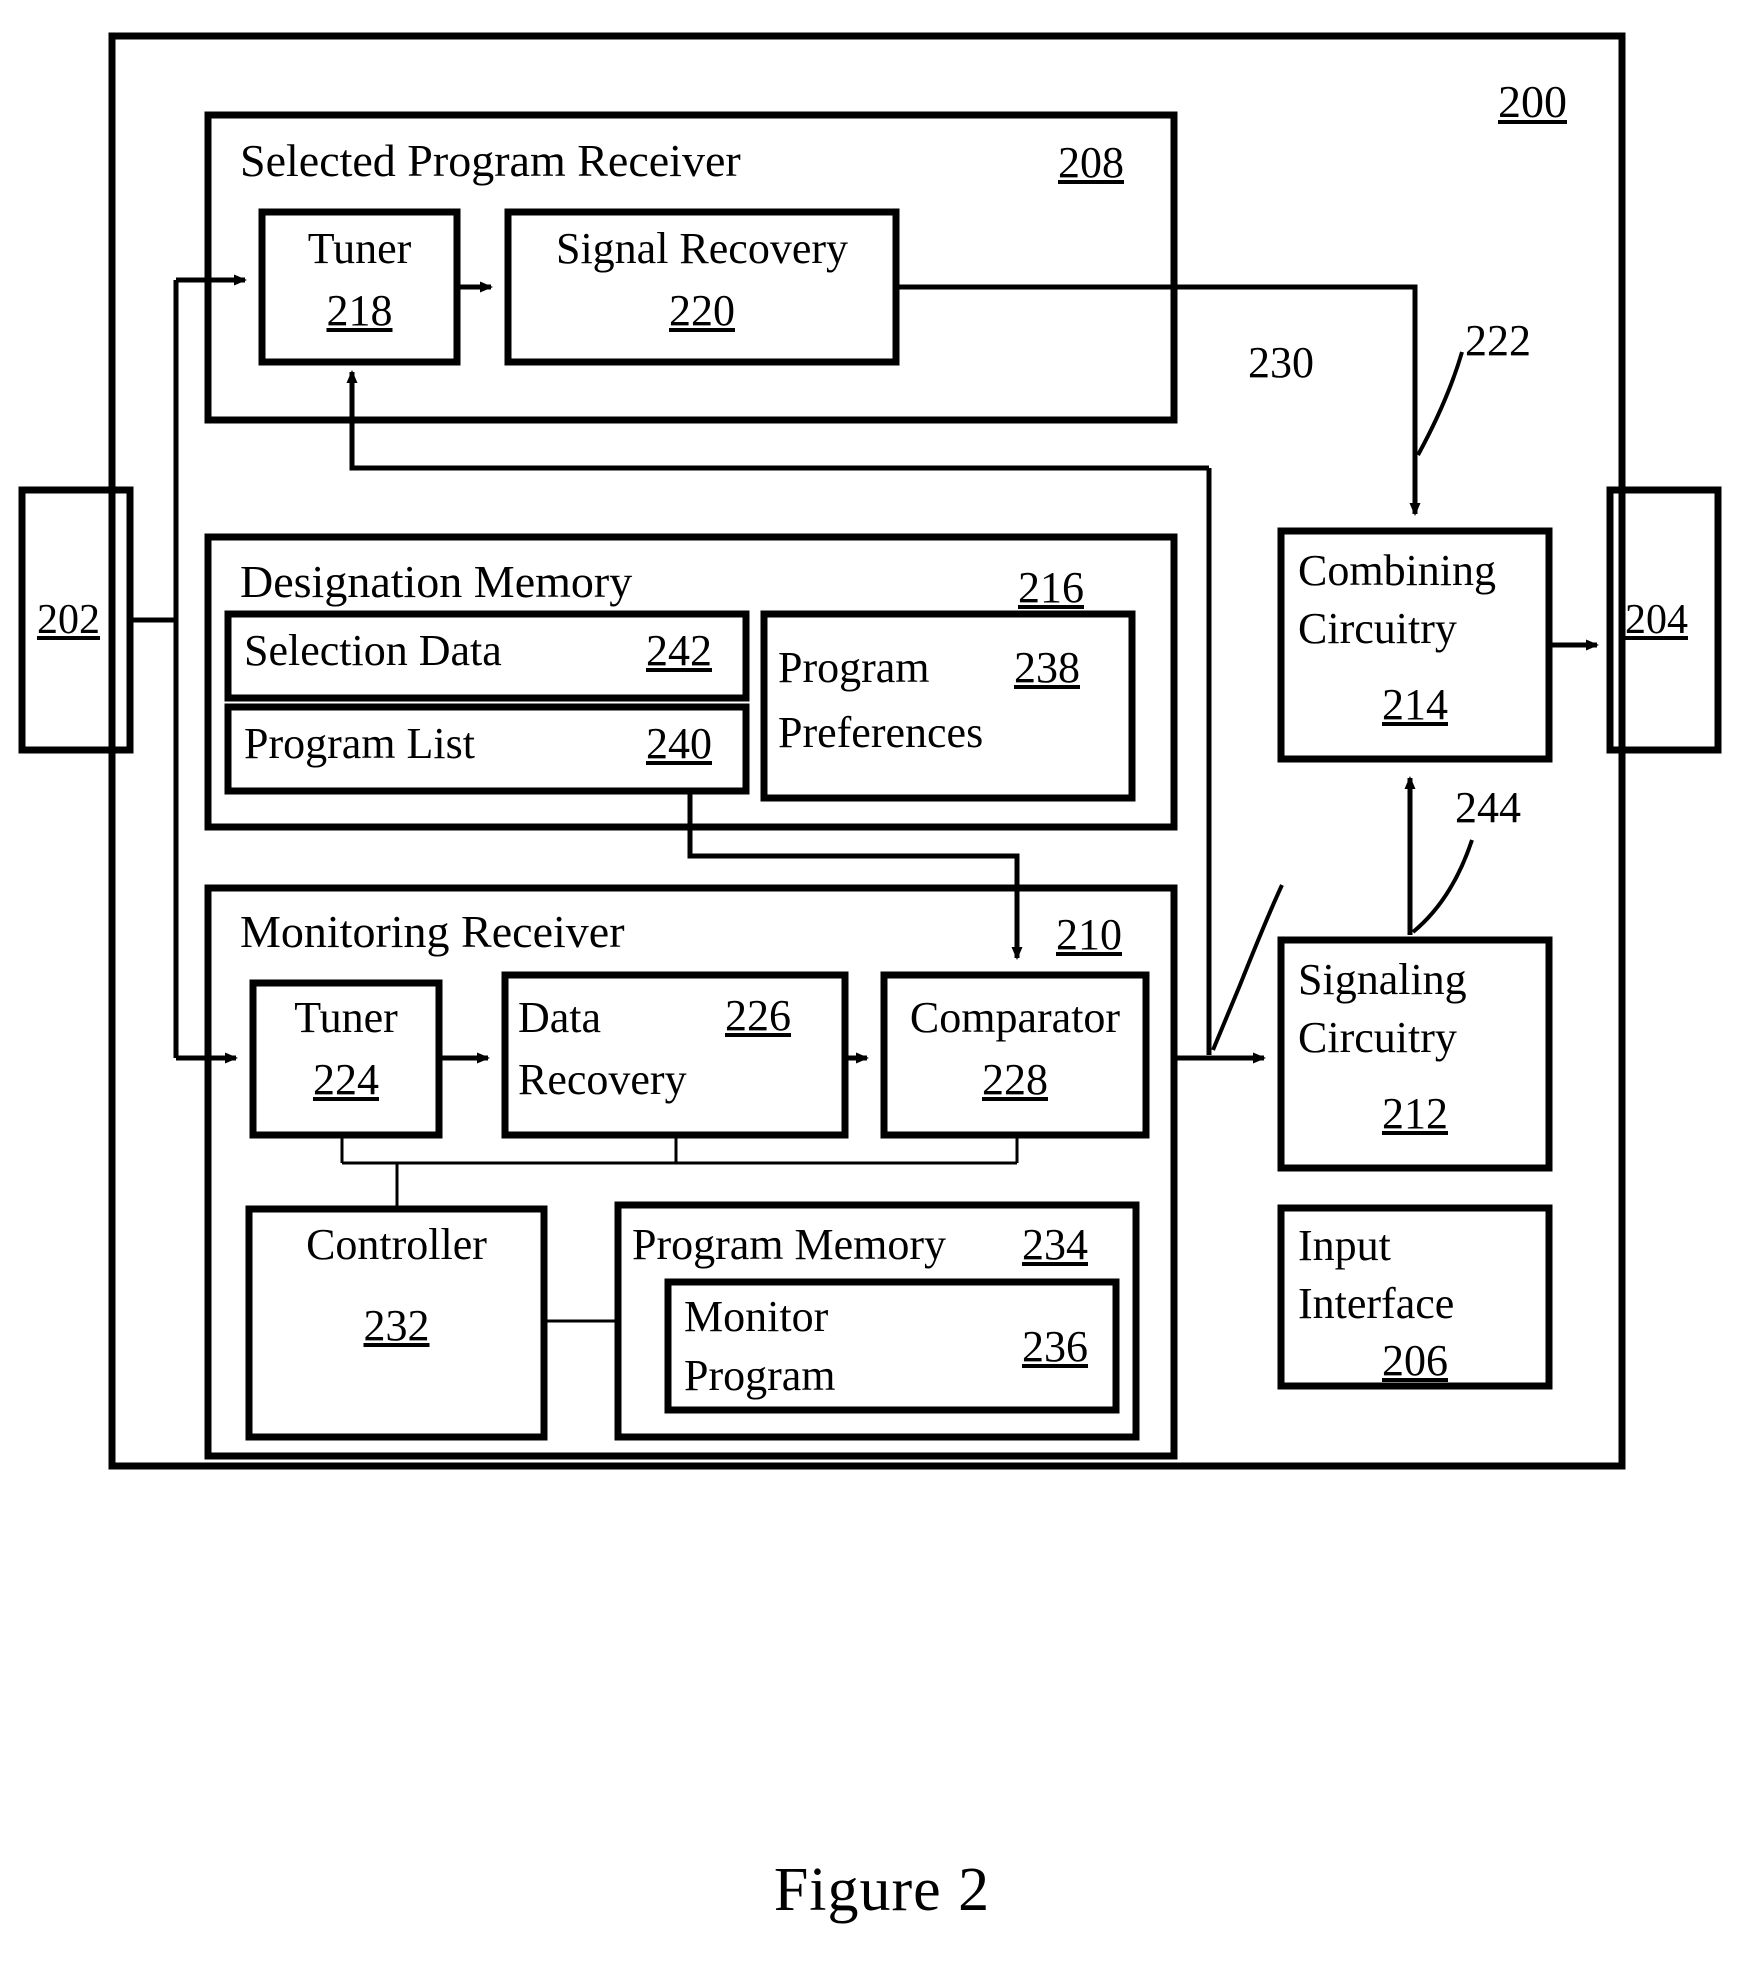 Image resolution: width=1764 pixels, height=1975 pixels. I want to click on designation-memory-title: Designation Memory, so click(436, 581).